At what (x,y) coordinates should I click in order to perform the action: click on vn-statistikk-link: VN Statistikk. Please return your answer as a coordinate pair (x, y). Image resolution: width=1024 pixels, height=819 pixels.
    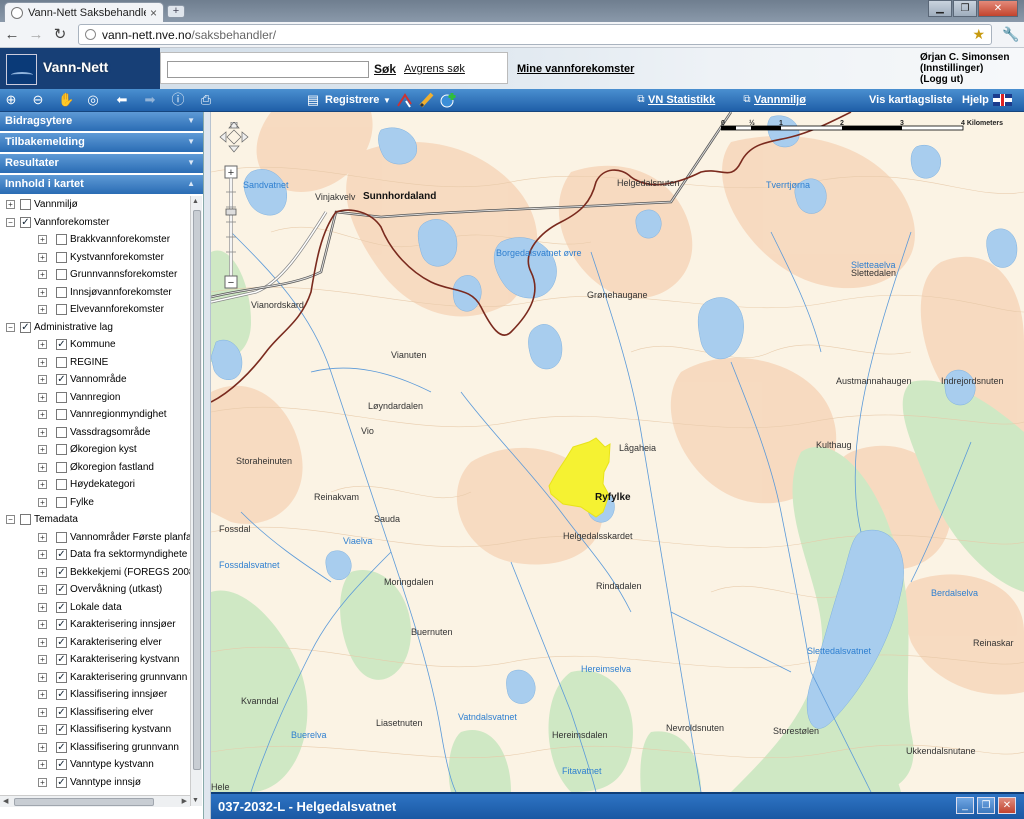
    Looking at the image, I should click on (681, 100).